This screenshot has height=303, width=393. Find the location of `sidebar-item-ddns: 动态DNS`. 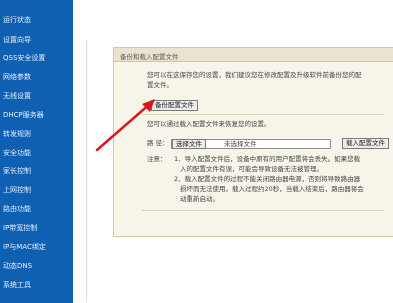

sidebar-item-ddns: 动态DNS is located at coordinates (17, 266).